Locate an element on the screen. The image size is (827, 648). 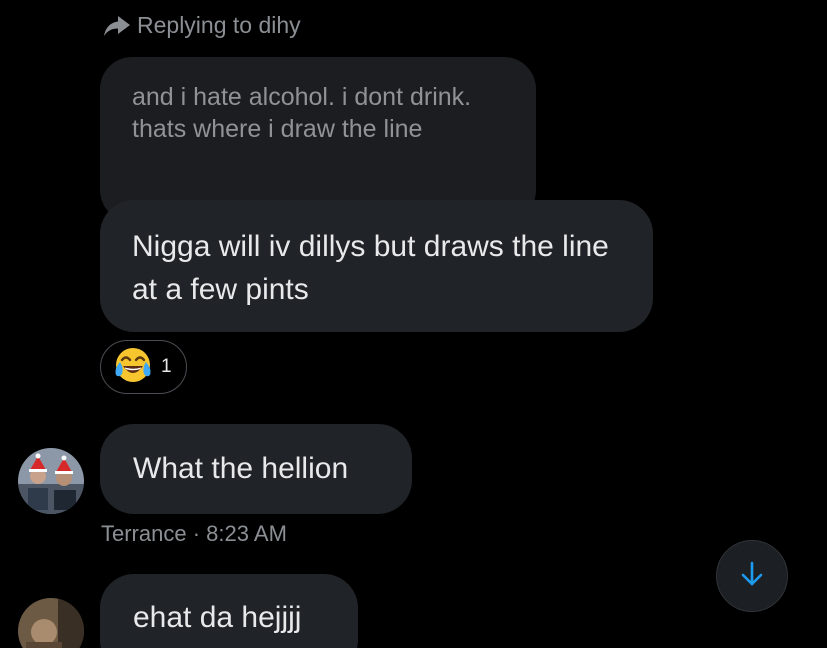
message-bubble: ehat da hejjjj is located at coordinates (229, 611).